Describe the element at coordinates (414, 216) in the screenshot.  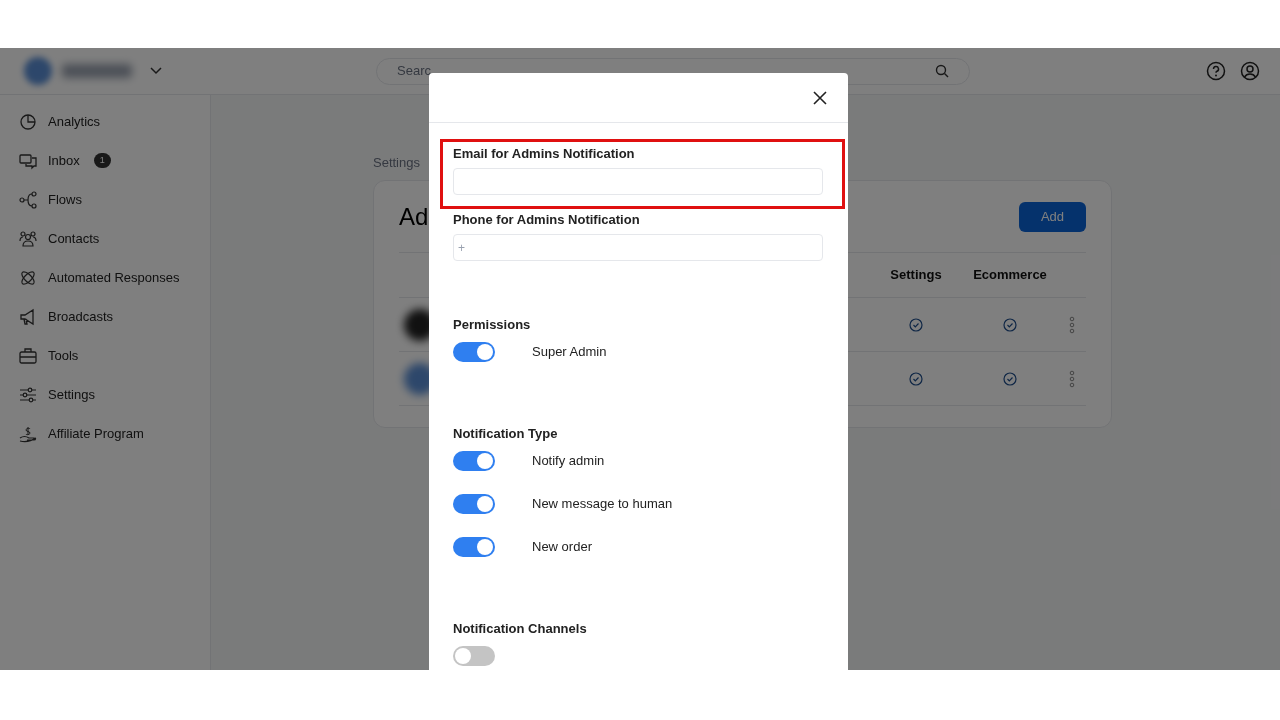
I see `page-title: Ad` at that location.